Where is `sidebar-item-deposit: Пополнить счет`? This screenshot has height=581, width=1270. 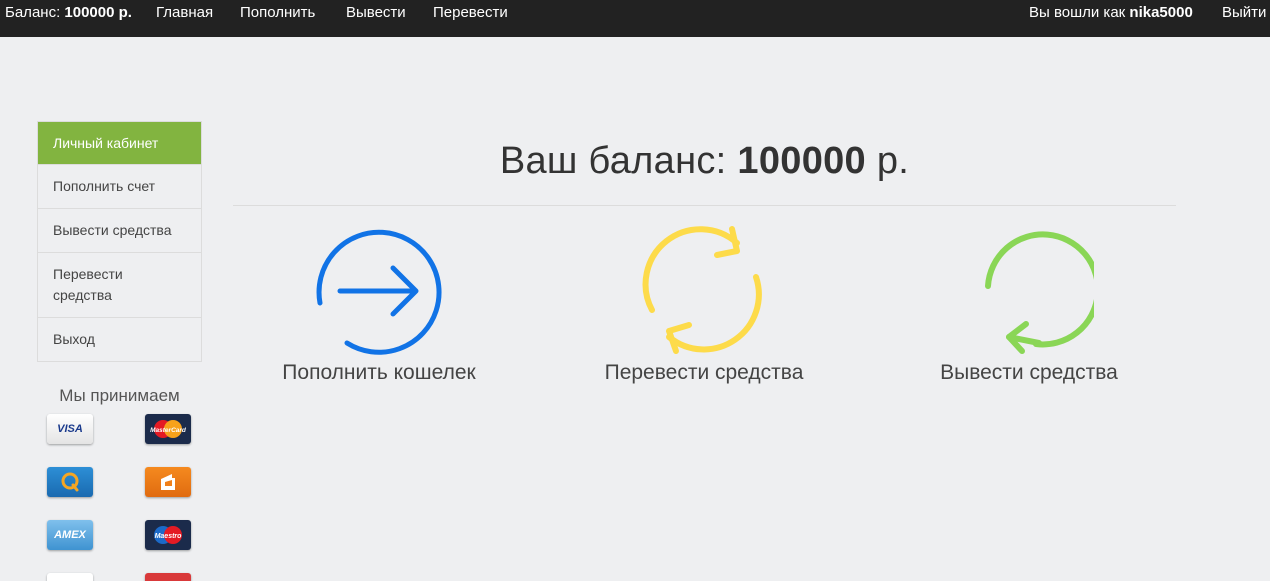
sidebar-item-deposit: Пополнить счет is located at coordinates (119, 186).